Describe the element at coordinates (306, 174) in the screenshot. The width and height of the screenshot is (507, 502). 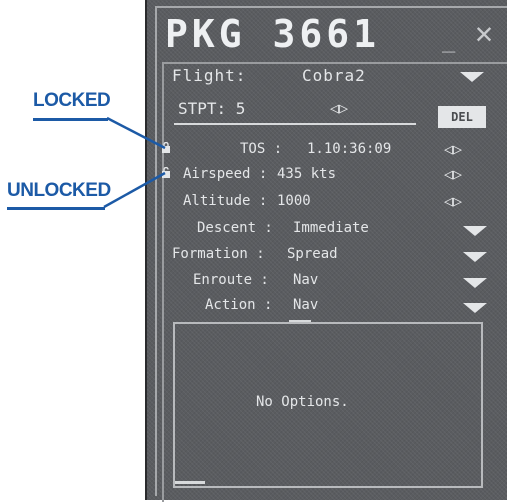
I see `airspeed-value: 435 kts` at that location.